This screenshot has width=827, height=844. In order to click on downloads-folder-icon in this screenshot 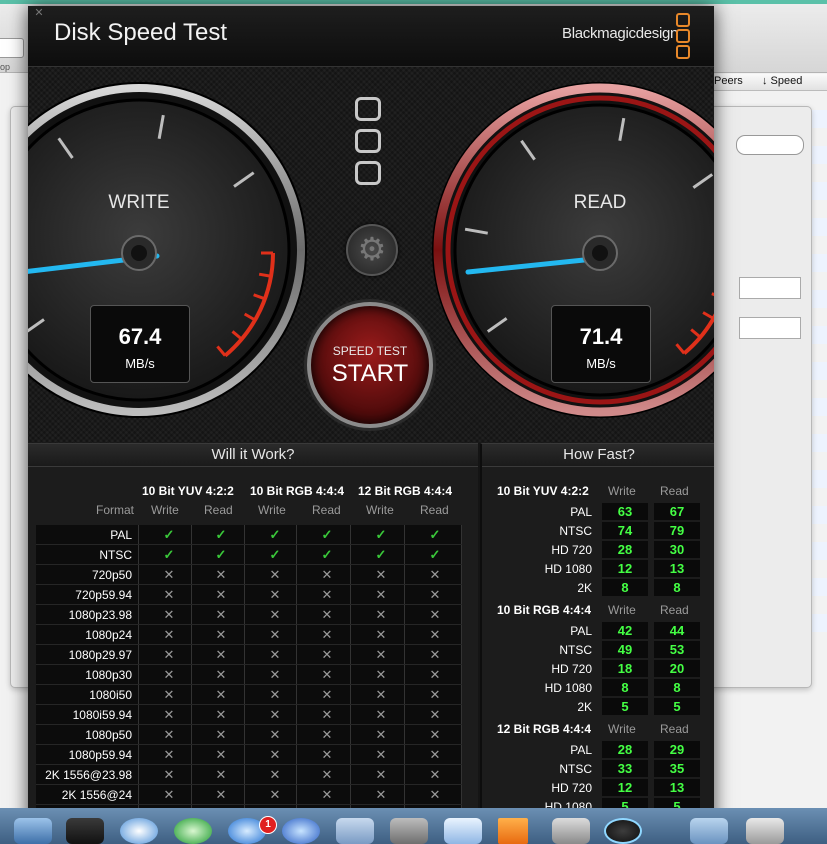, I will do `click(709, 831)`.